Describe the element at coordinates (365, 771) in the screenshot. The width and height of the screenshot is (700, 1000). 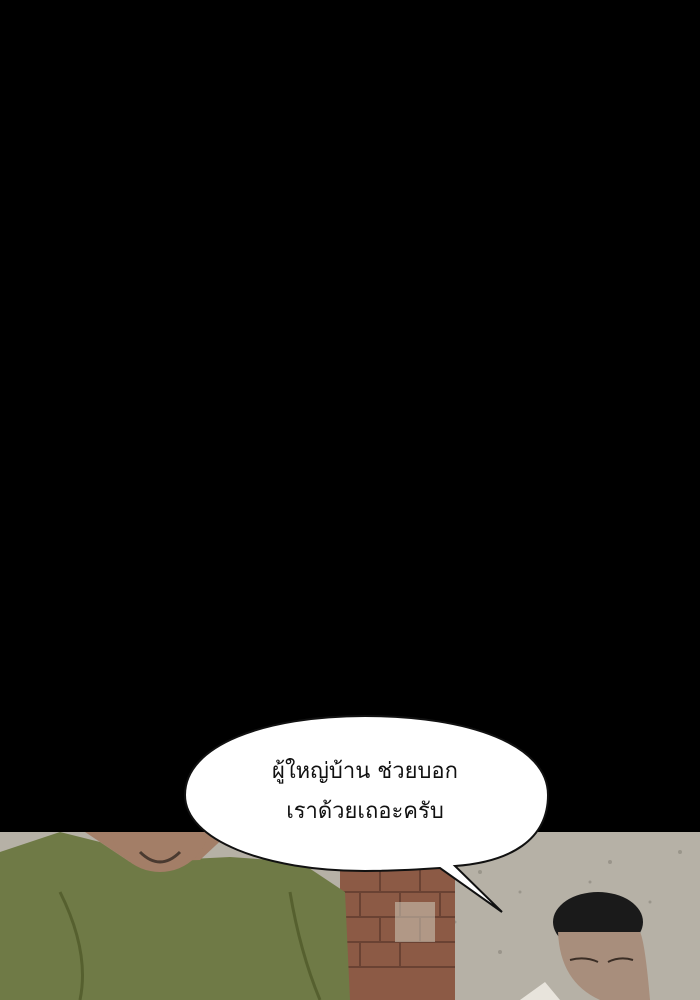
I see `speech-line-1: ผู้ใหญ่บ้าน ช่วยบอก` at that location.